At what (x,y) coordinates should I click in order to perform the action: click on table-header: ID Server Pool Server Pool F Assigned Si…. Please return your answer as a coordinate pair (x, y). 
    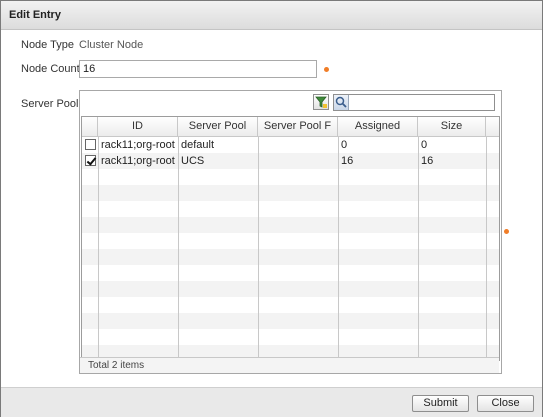
    Looking at the image, I should click on (290, 127).